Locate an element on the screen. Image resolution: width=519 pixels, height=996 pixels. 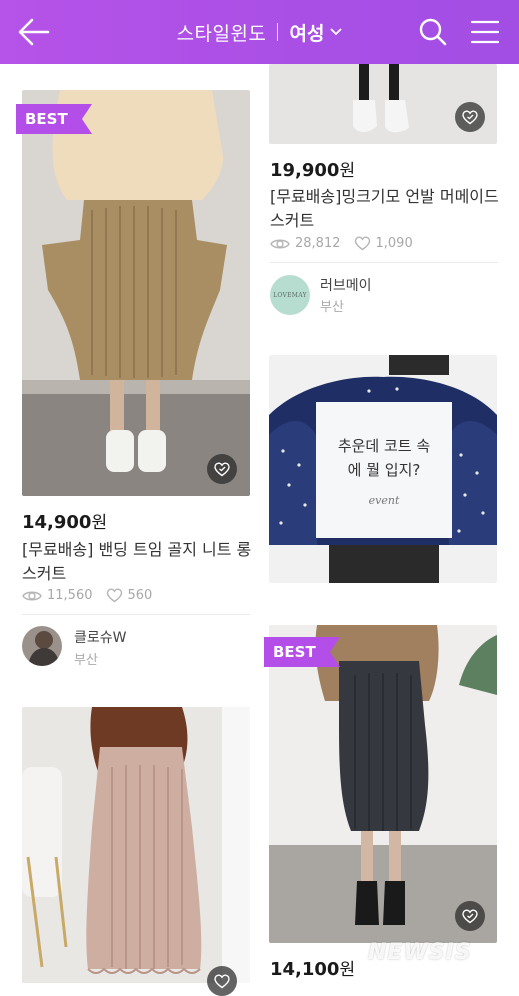
top-app-bar: 스타일윈도 여성 is located at coordinates (259, 32).